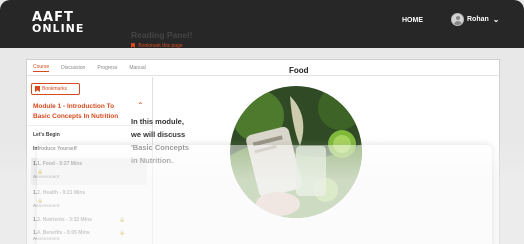 The width and height of the screenshot is (524, 244). I want to click on tab-discussion: Discussion, so click(73, 68).